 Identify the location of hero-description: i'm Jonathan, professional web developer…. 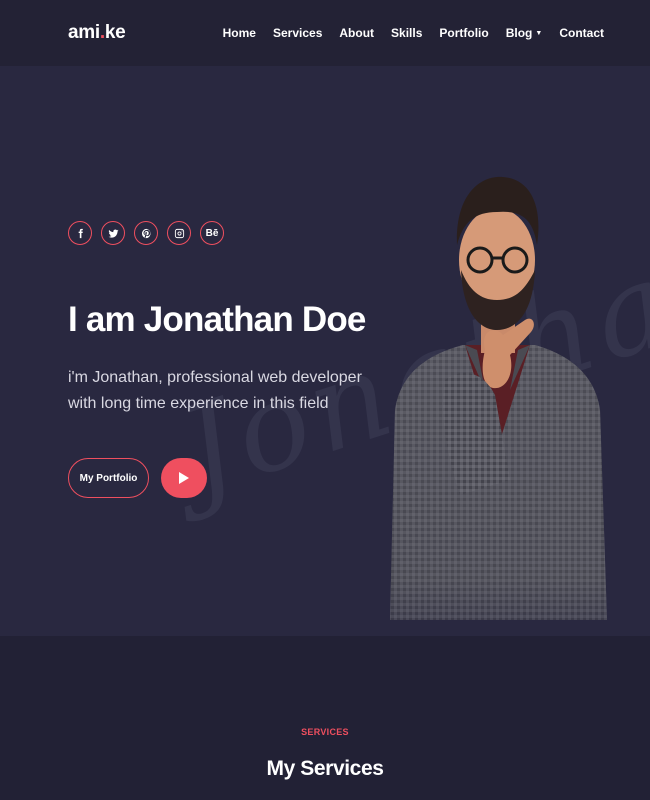
(215, 390).